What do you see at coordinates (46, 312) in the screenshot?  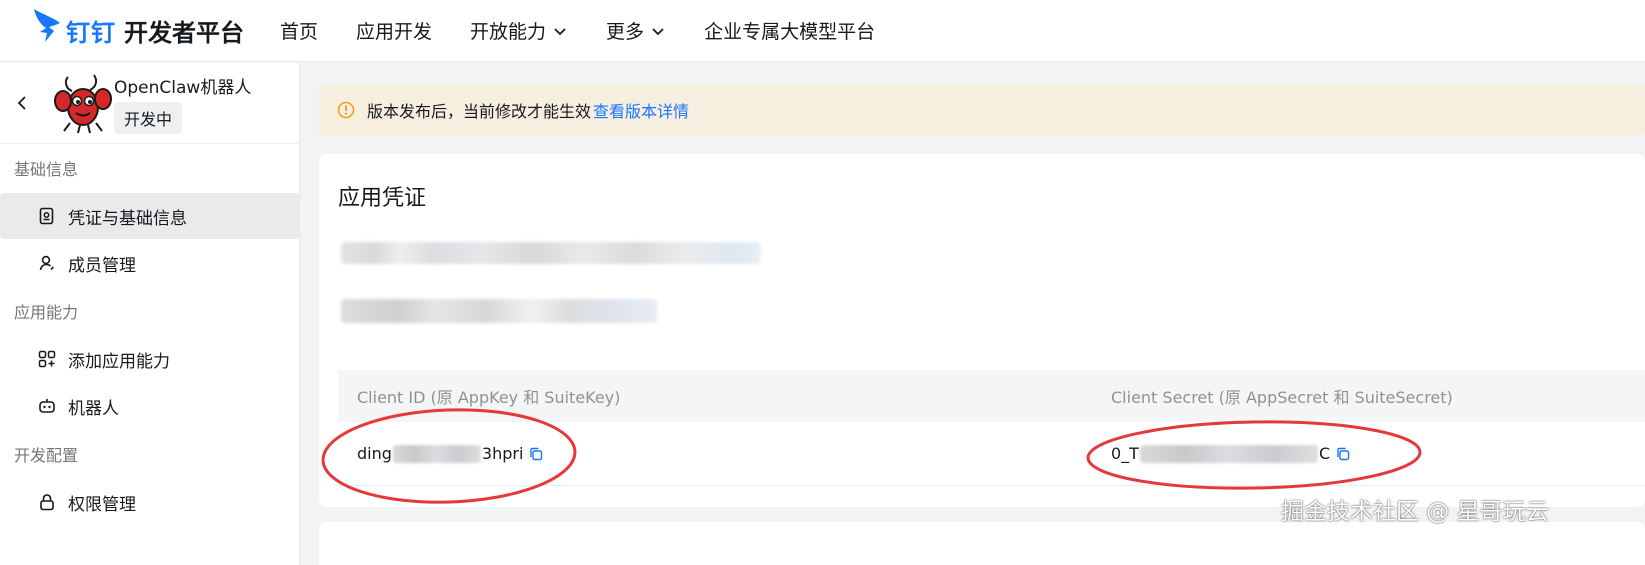 I see `group-title-app-capability: 应用能力` at bounding box center [46, 312].